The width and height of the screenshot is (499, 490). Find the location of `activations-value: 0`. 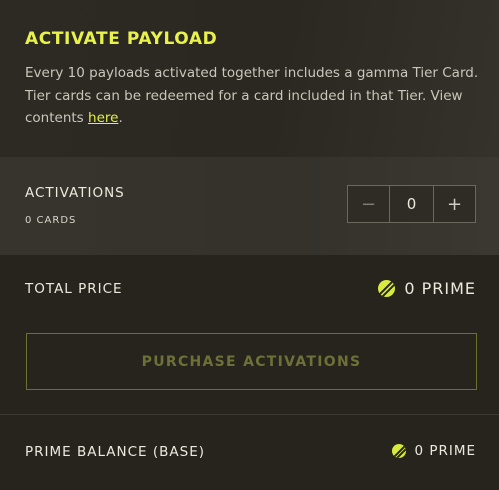

activations-value: 0 is located at coordinates (411, 204).